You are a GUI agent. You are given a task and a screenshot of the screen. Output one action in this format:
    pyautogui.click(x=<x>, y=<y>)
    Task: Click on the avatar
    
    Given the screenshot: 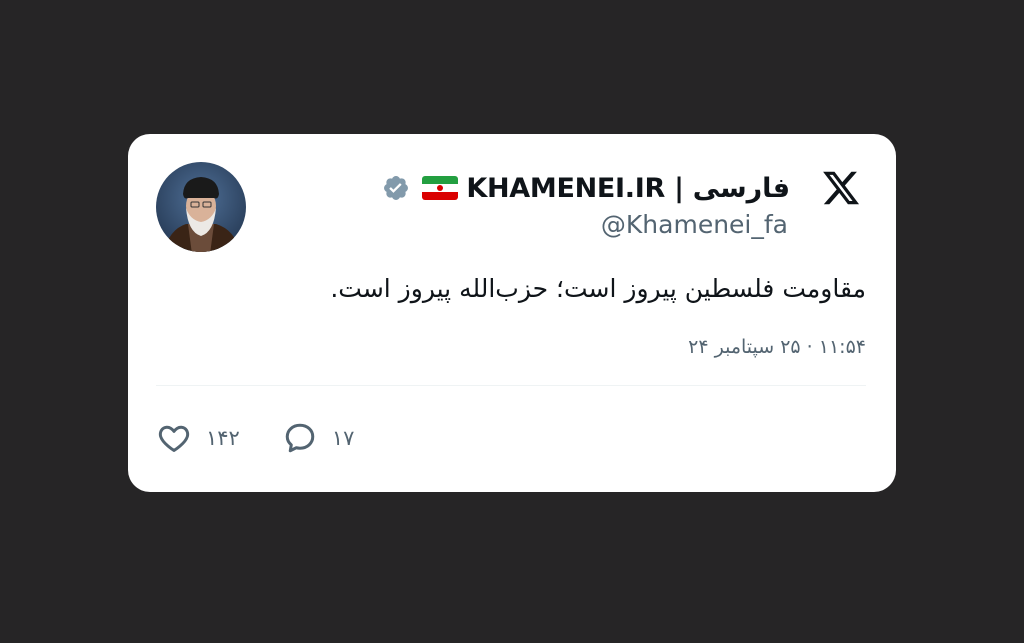 What is the action you would take?
    pyautogui.click(x=201, y=207)
    